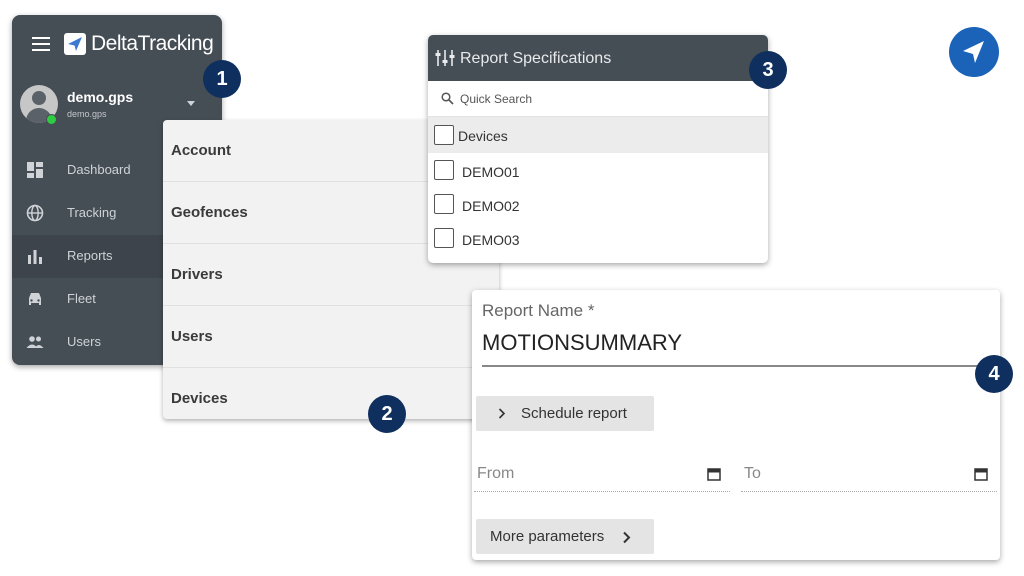  Describe the element at coordinates (81, 298) in the screenshot. I see `sidebar-item-label: Fleet` at that location.